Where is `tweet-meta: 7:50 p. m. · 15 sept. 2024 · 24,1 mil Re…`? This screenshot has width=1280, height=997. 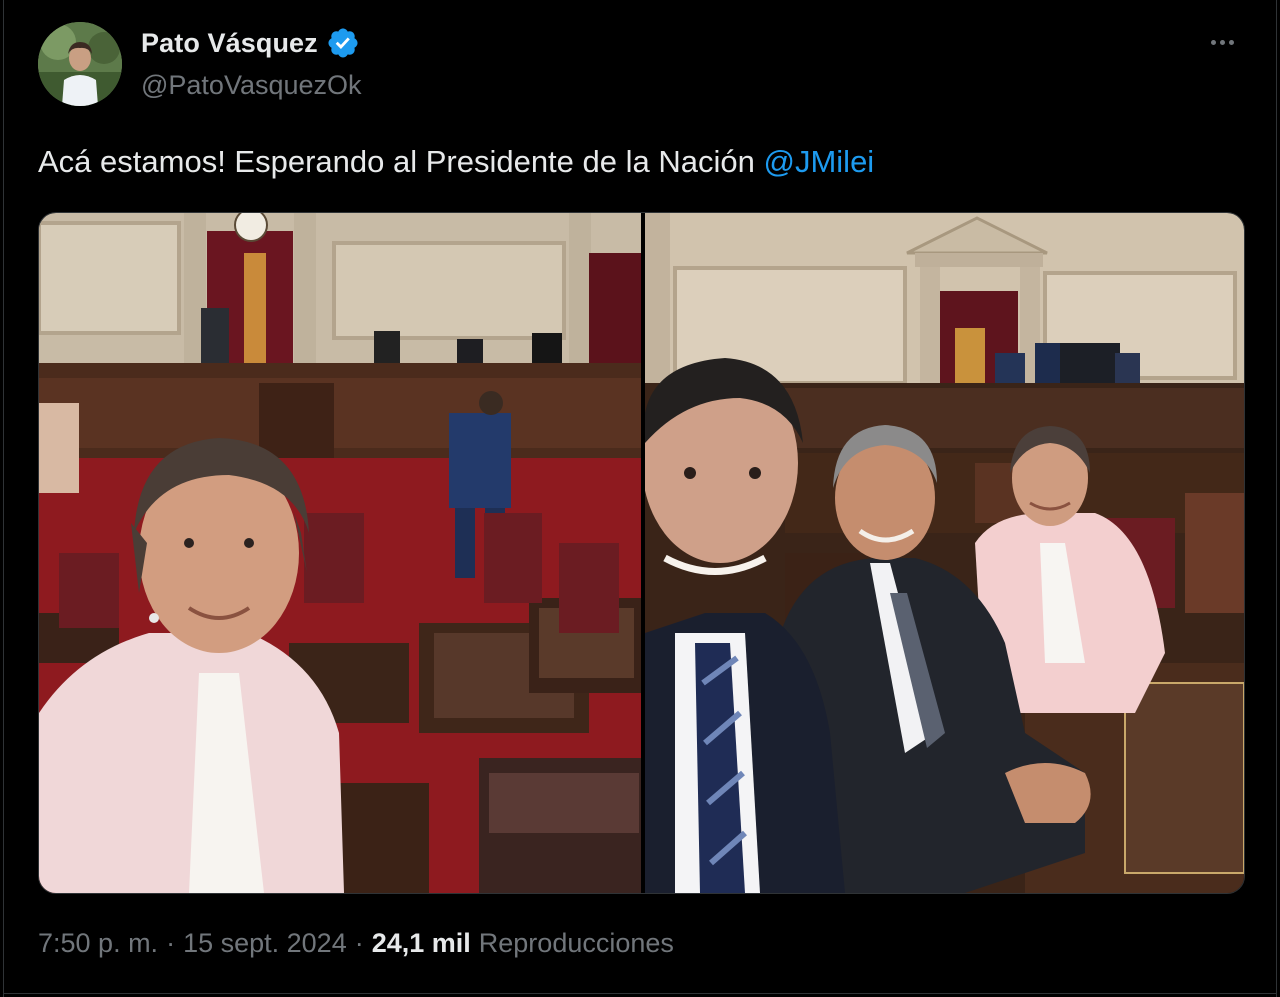 tweet-meta: 7:50 p. m. · 15 sept. 2024 · 24,1 mil Re… is located at coordinates (356, 943).